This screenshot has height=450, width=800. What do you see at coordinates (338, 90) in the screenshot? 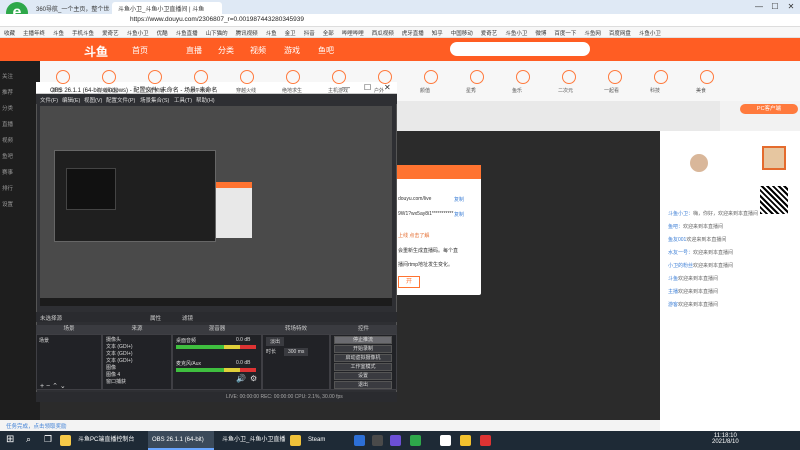
I see `category-label: 主机游戏` at bounding box center [338, 90].